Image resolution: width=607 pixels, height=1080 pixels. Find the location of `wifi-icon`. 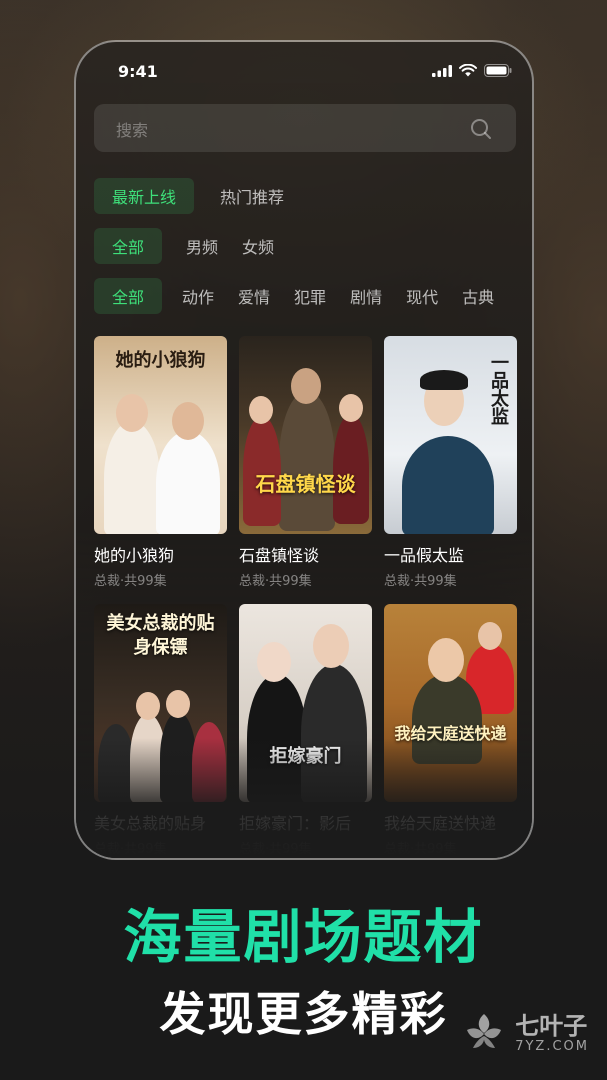

wifi-icon is located at coordinates (468, 70).